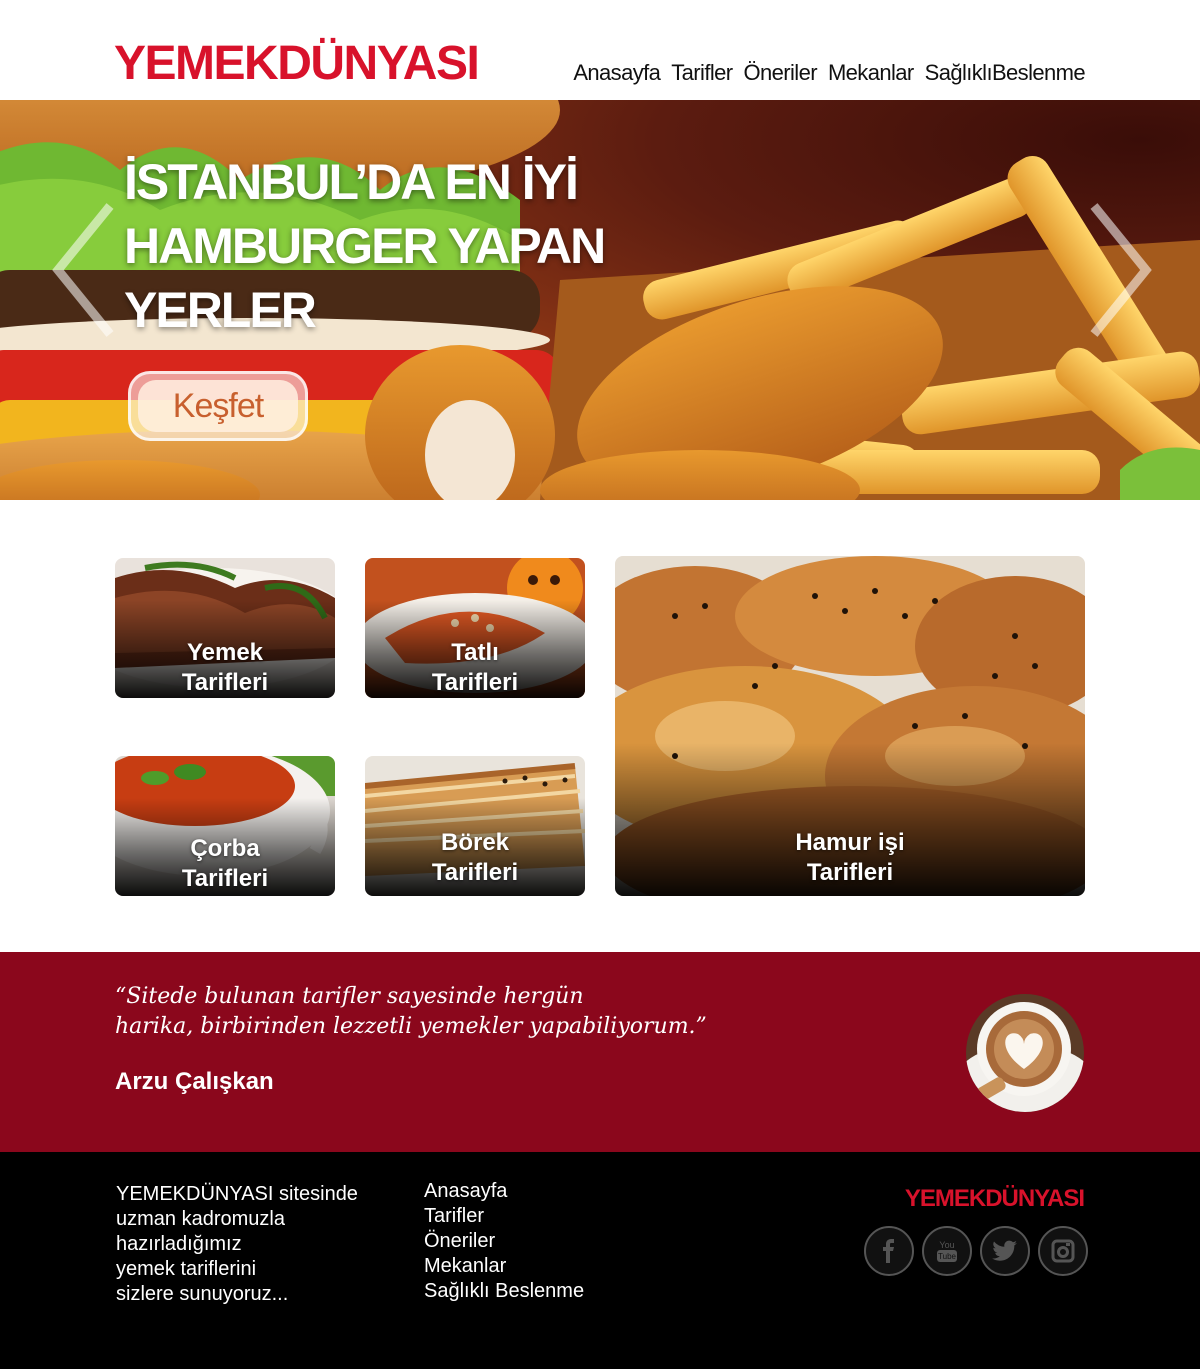  I want to click on category-hamur-isi-tarifleri: Hamur işi Tarifleri, so click(850, 726).